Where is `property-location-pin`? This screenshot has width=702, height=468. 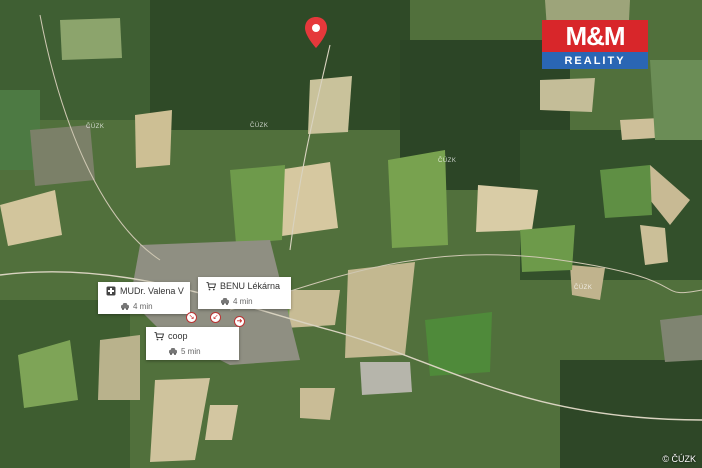
property-location-pin is located at coordinates (316, 33).